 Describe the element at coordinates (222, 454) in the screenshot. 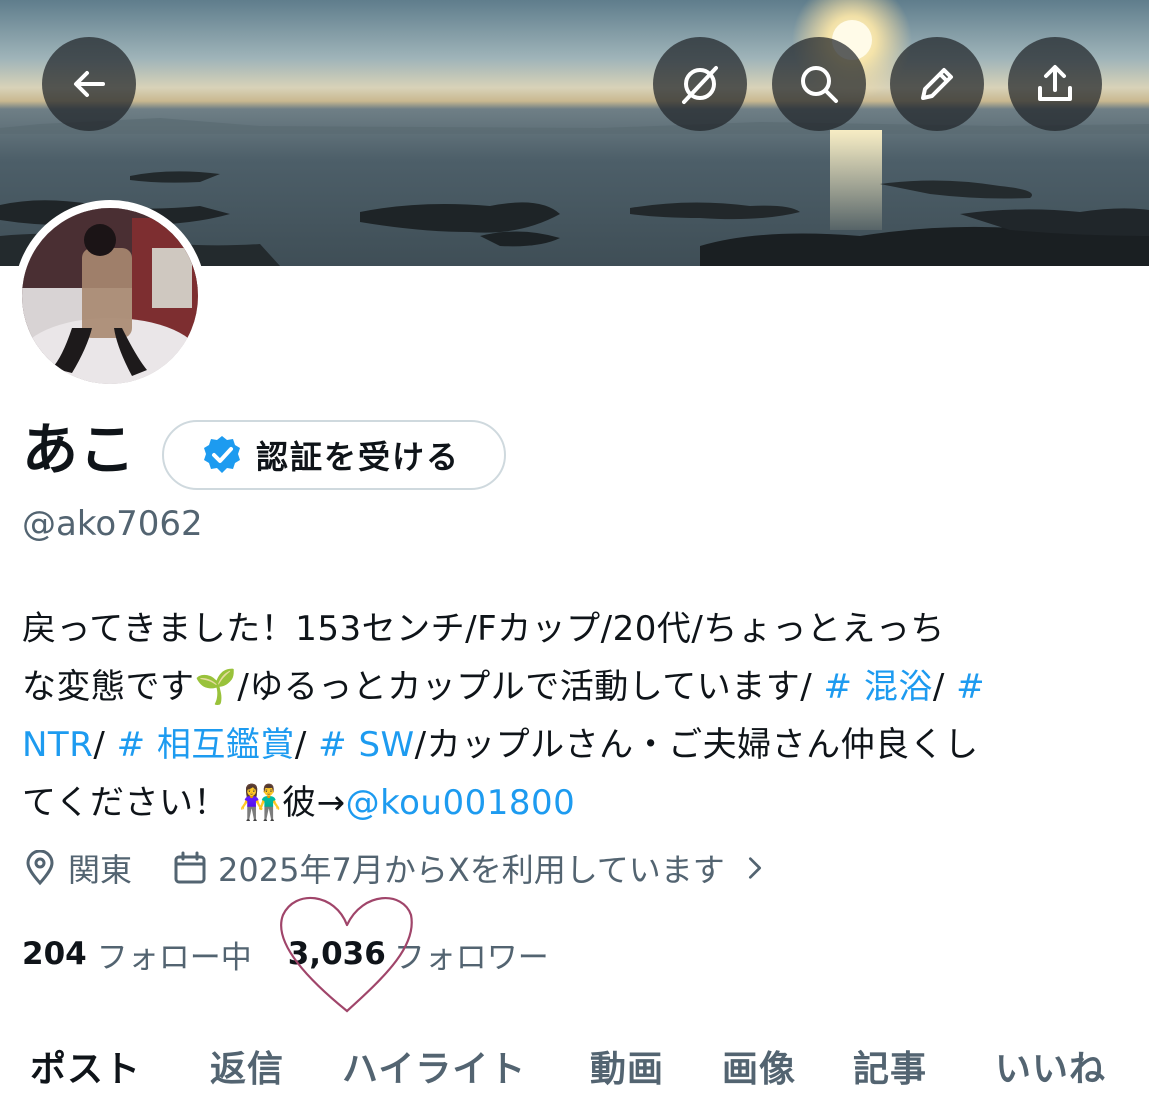

I see `verified-badge-icon` at that location.